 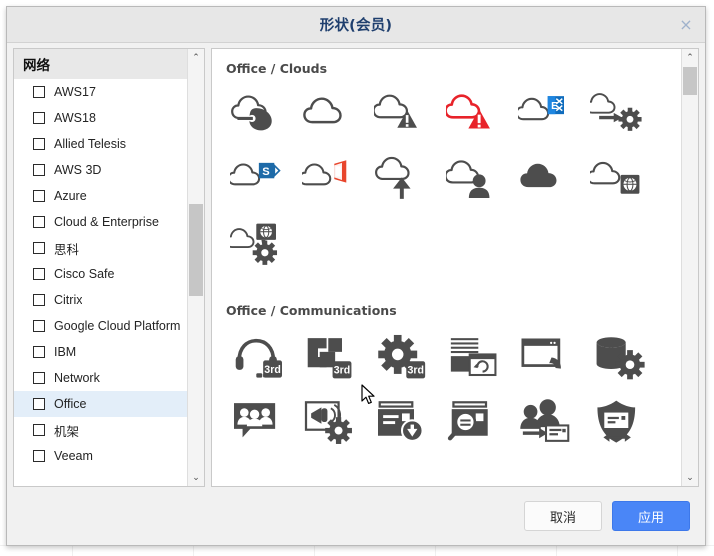 What do you see at coordinates (84, 274) in the screenshot?
I see `sidebar-item-label: Cisco Safe` at bounding box center [84, 274].